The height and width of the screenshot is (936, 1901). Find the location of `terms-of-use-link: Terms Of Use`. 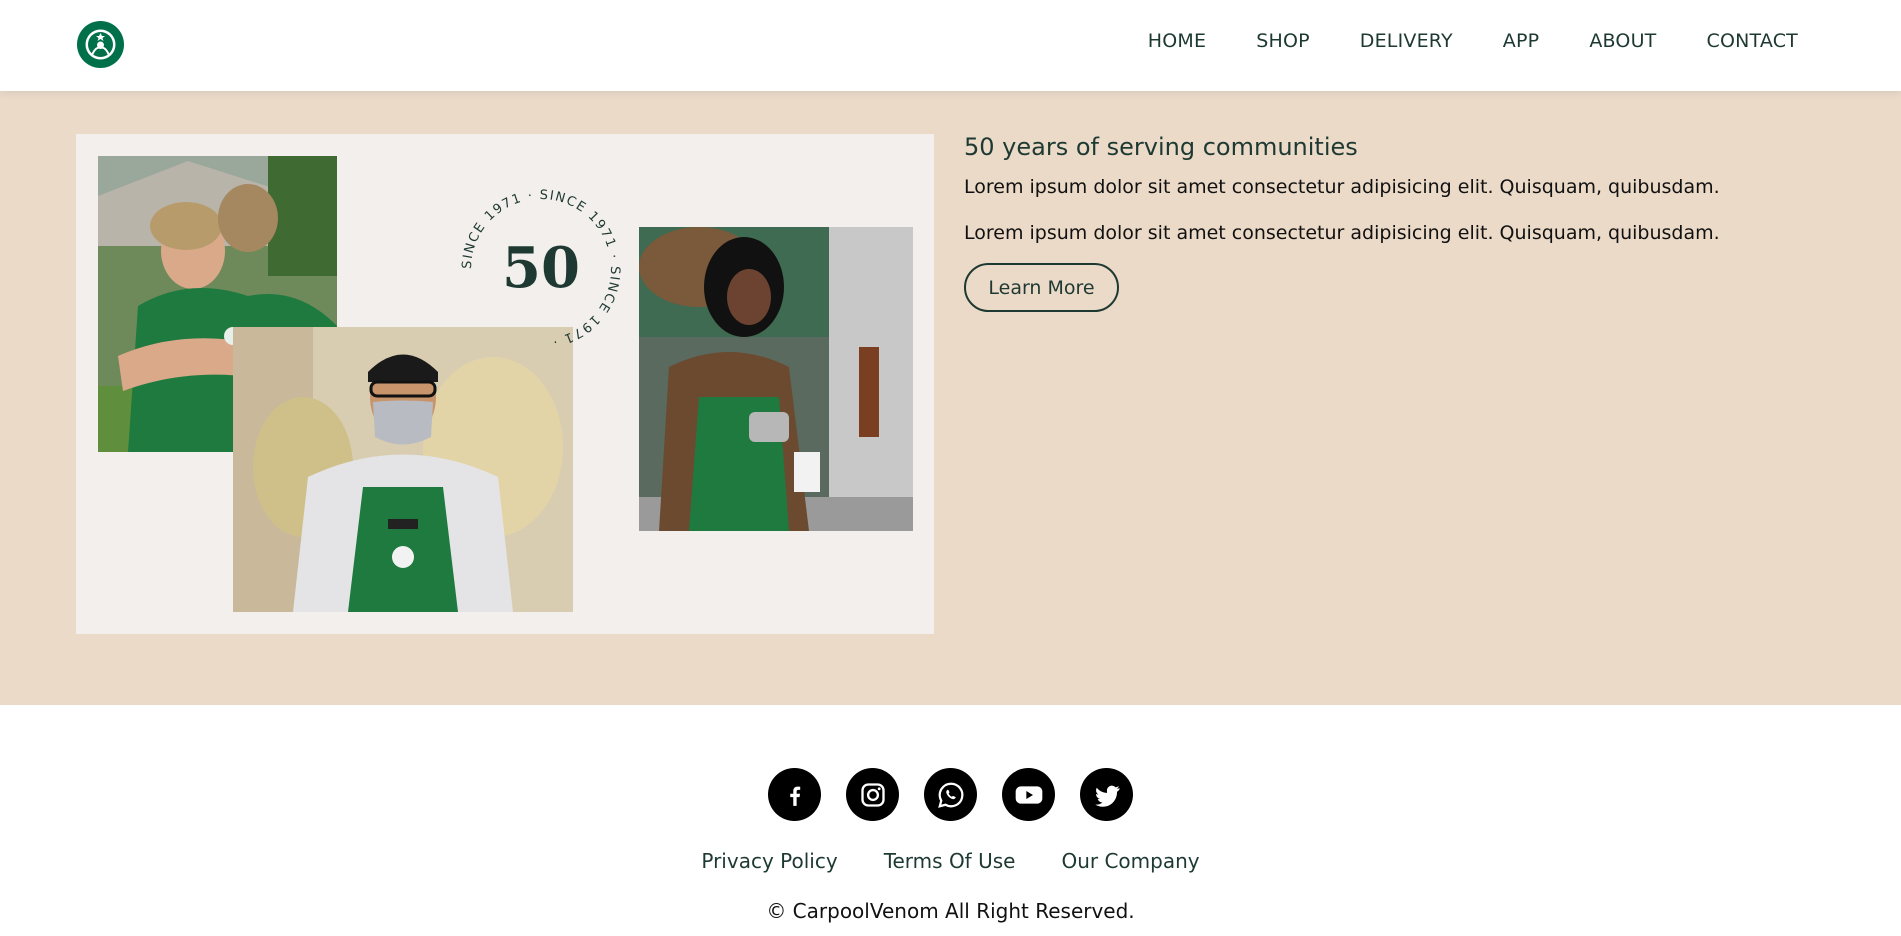

terms-of-use-link: Terms Of Use is located at coordinates (950, 861).